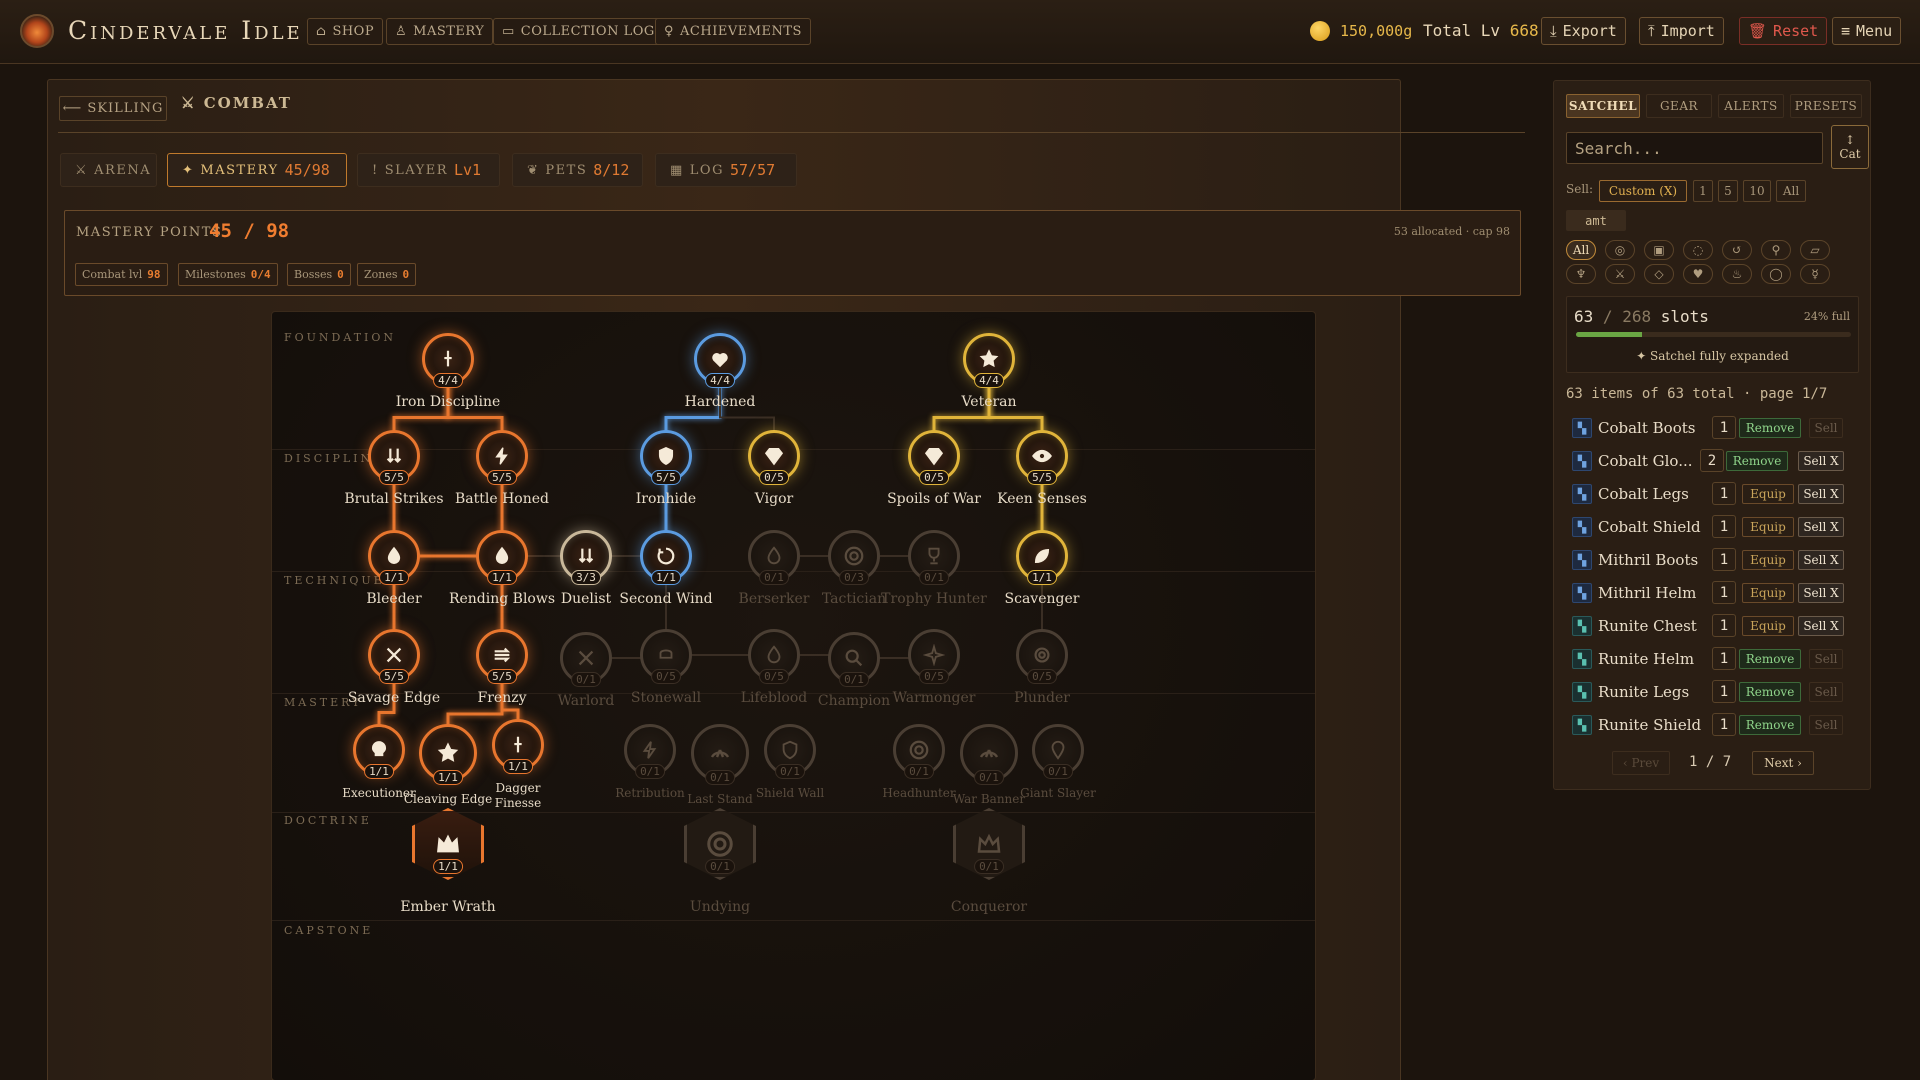  Describe the element at coordinates (1751, 106) in the screenshot. I see `tab-alerts: ALERTS` at that location.